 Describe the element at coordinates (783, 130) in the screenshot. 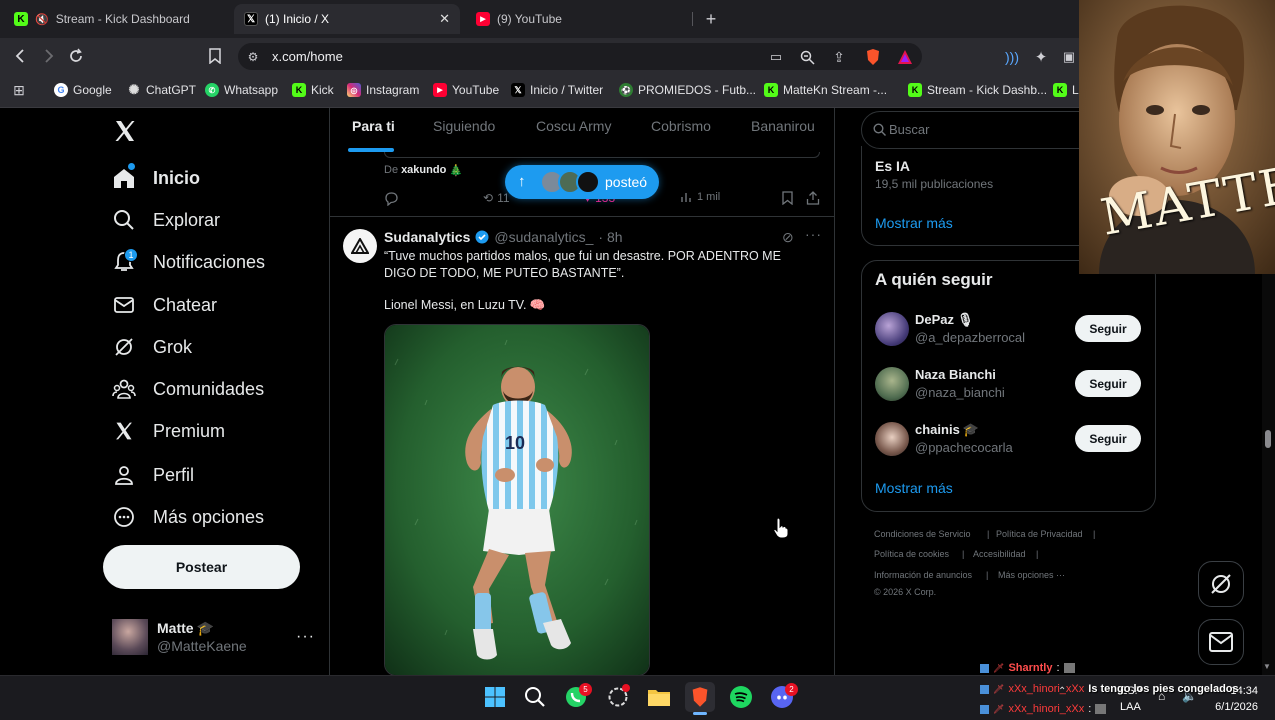

I see `feed-tab-bananirou: Bananirou` at that location.